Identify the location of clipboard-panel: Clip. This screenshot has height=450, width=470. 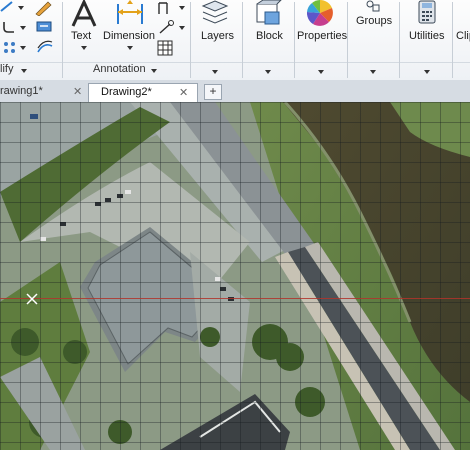
(461, 40).